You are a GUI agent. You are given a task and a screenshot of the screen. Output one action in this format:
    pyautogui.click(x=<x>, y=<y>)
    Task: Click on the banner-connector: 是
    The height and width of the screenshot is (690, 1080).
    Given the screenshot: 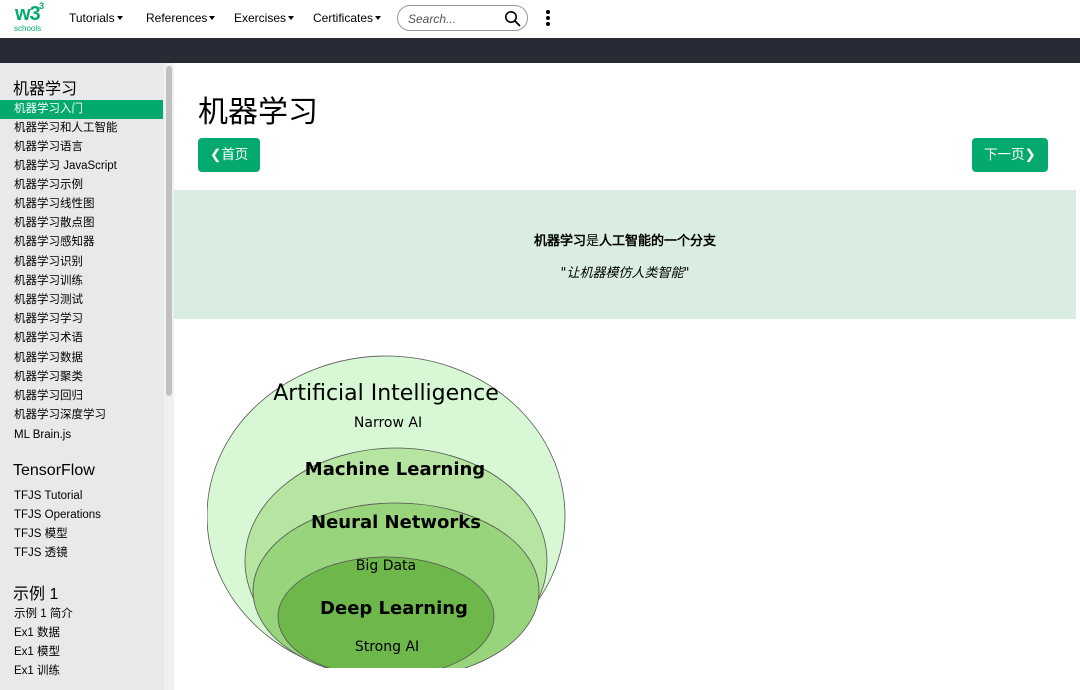 What is the action you would take?
    pyautogui.click(x=592, y=241)
    